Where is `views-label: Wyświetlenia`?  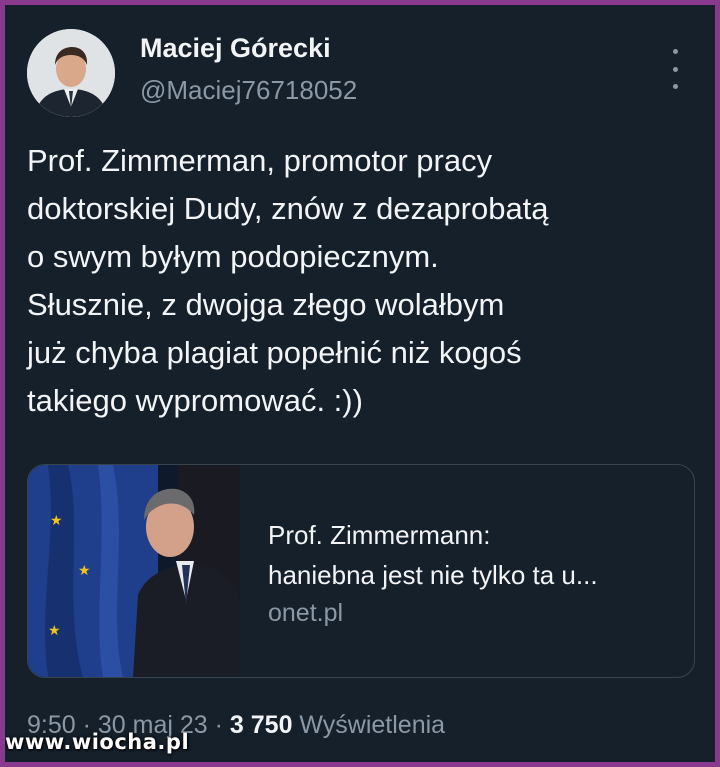
views-label: Wyświetlenia is located at coordinates (369, 725).